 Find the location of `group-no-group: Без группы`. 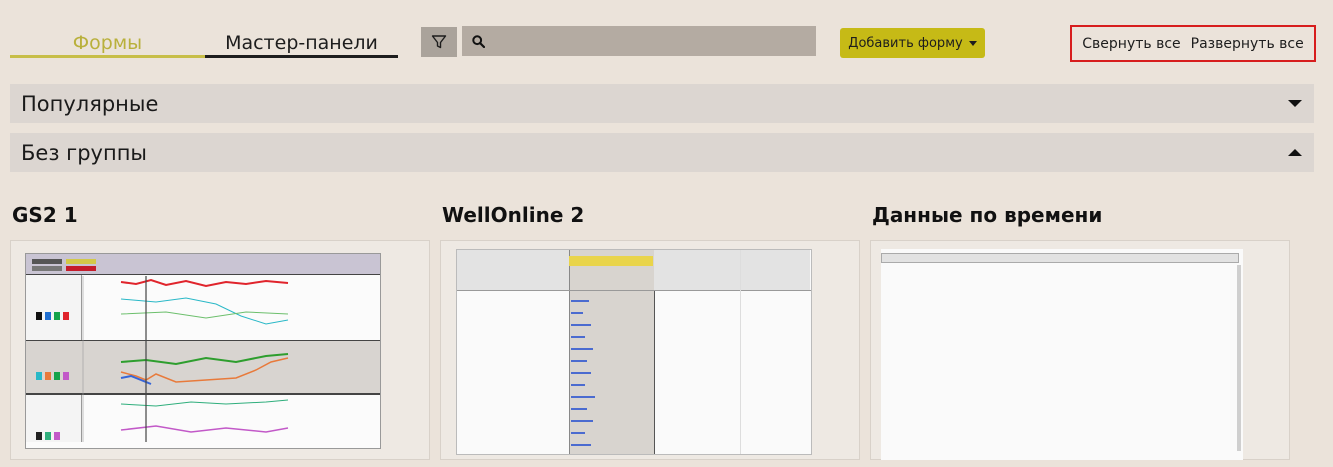

group-no-group: Без группы is located at coordinates (662, 152).